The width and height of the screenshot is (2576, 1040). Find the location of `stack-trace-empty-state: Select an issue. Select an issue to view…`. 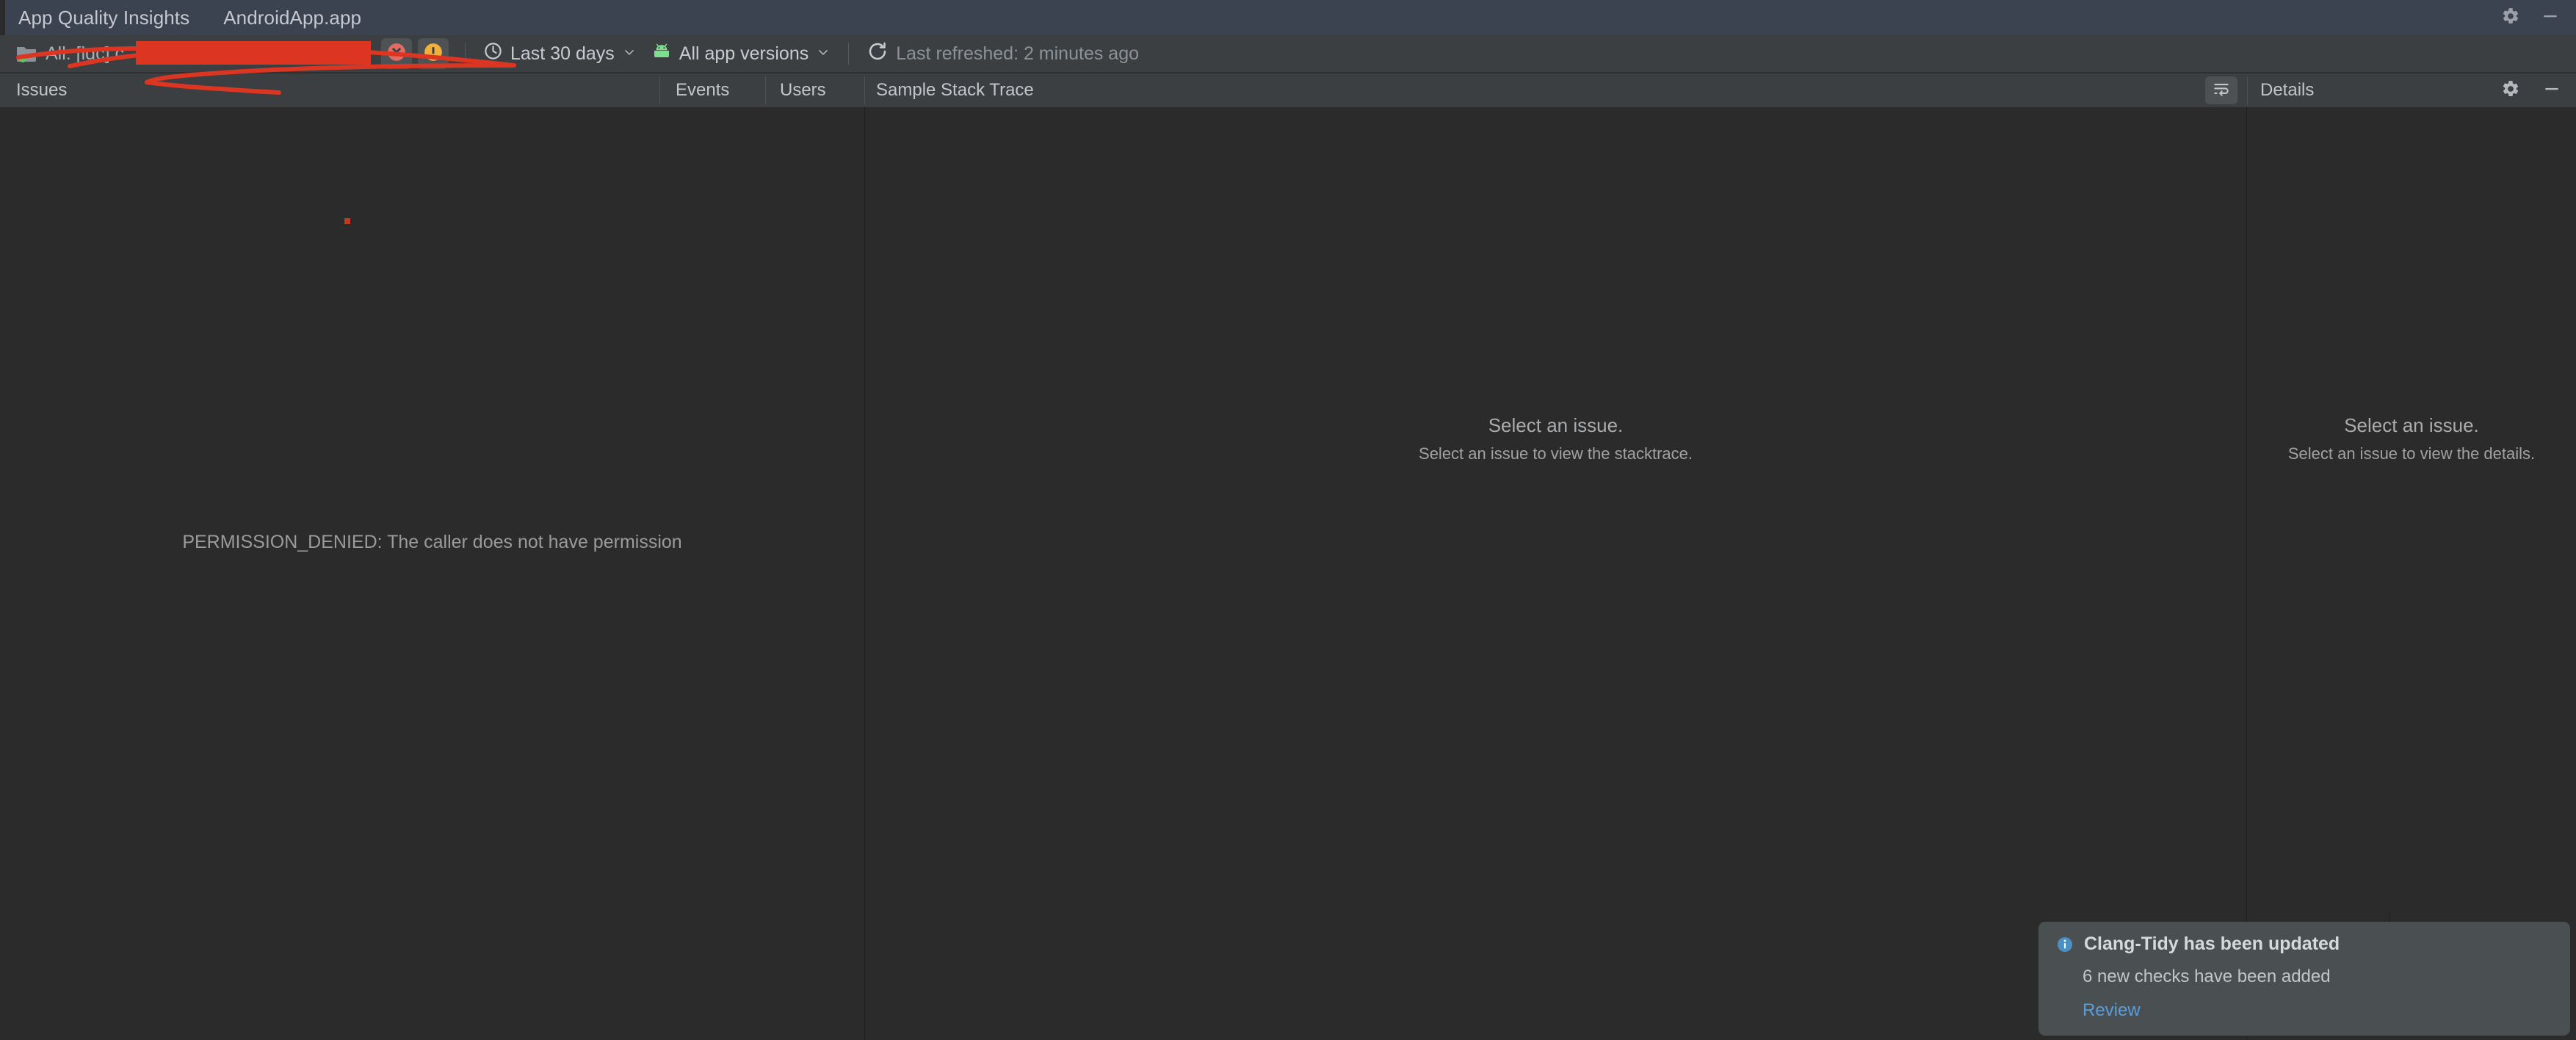

stack-trace-empty-state: Select an issue. Select an issue to view… is located at coordinates (1555, 439).